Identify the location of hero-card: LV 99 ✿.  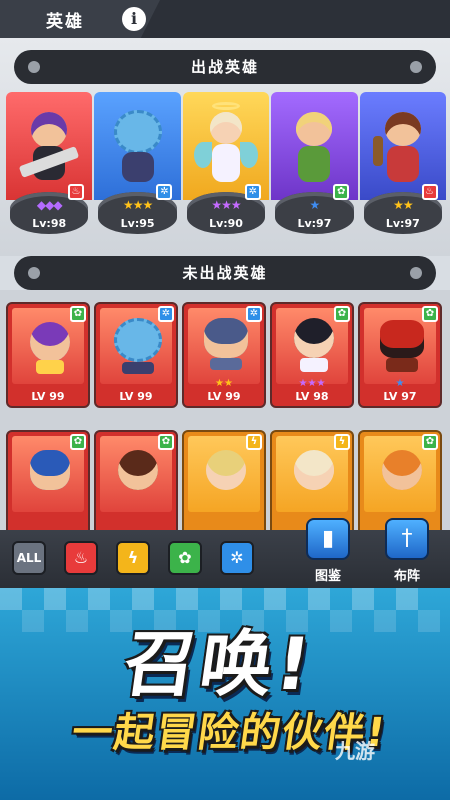
(48, 355).